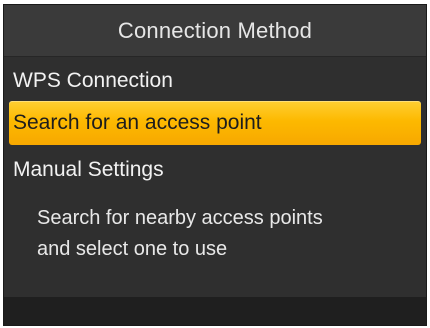 Image resolution: width=430 pixels, height=328 pixels. I want to click on menu-item-search-access-point: Search for an access point, so click(215, 123).